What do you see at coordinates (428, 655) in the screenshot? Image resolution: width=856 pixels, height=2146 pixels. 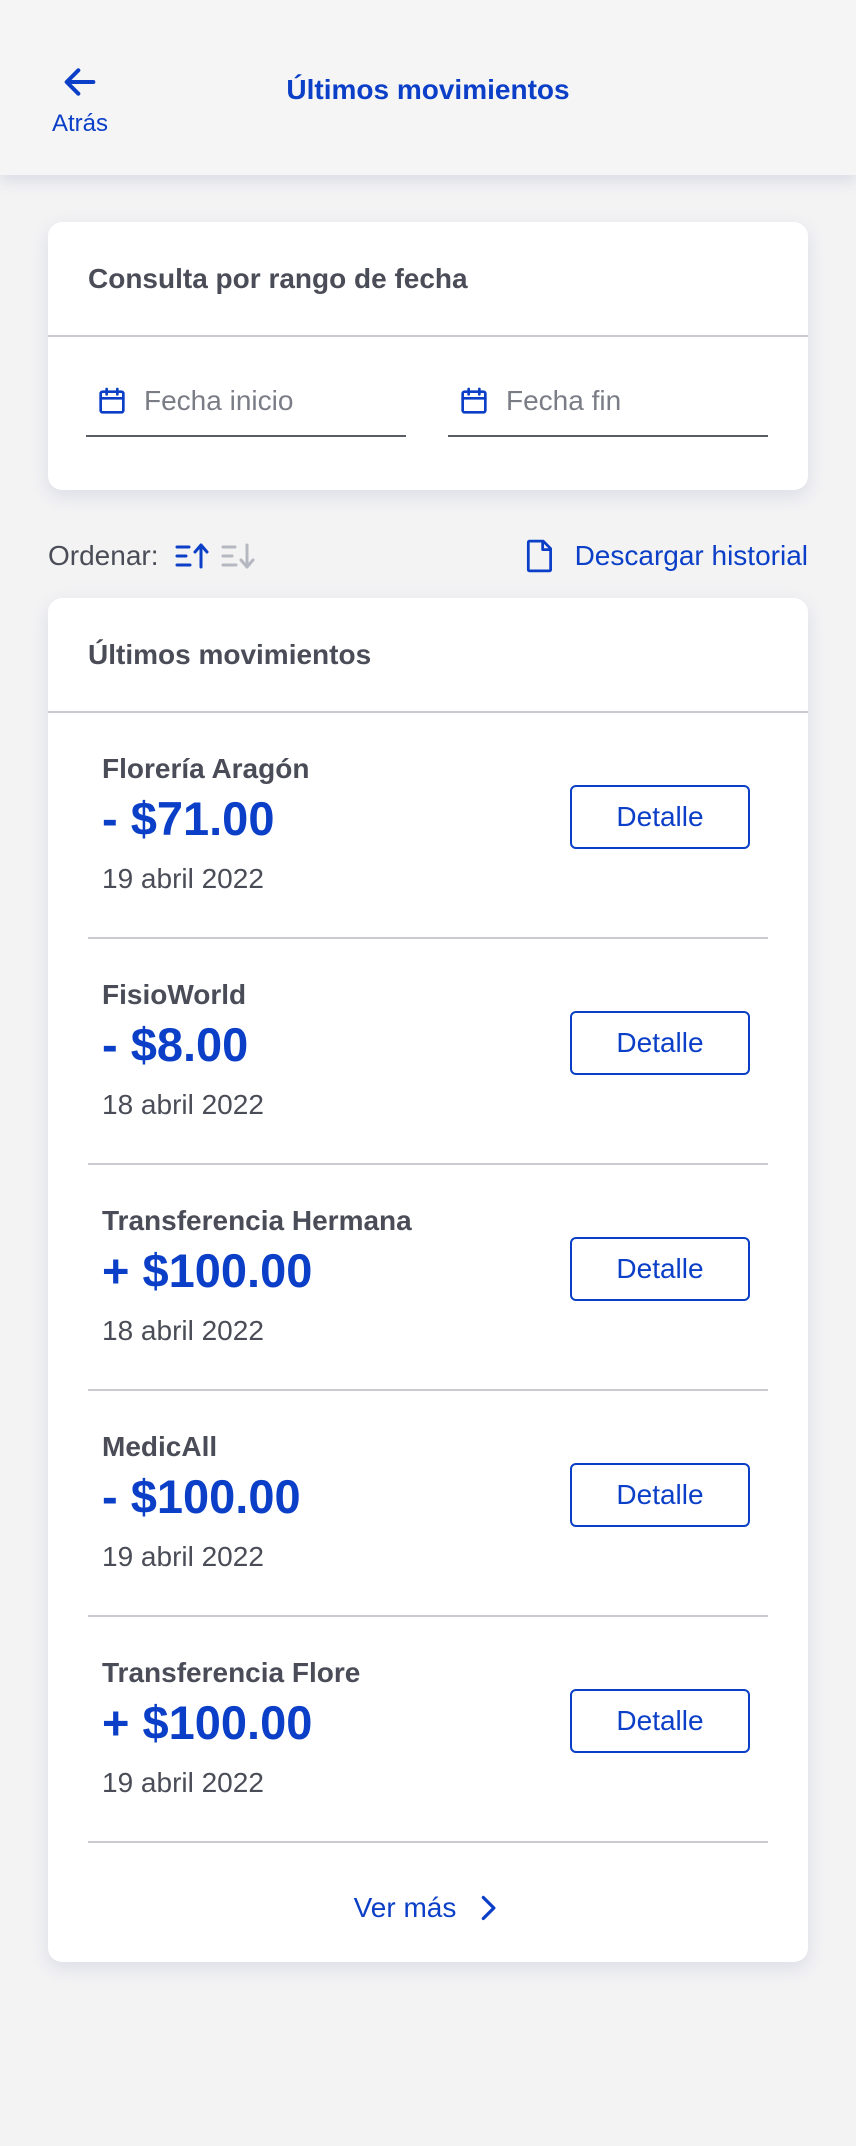 I see `movements-title: Últimos movimientos` at bounding box center [428, 655].